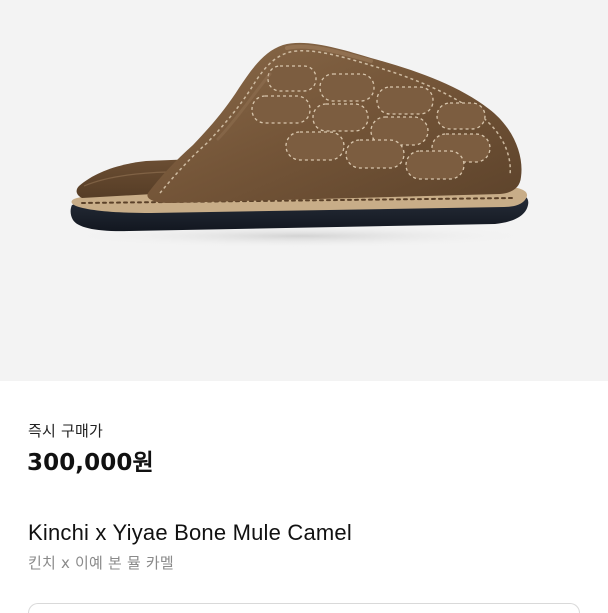 This screenshot has width=608, height=613. Describe the element at coordinates (101, 563) in the screenshot. I see `product-name-korean: 킨치 x 이예 본 뮬 카멜` at that location.